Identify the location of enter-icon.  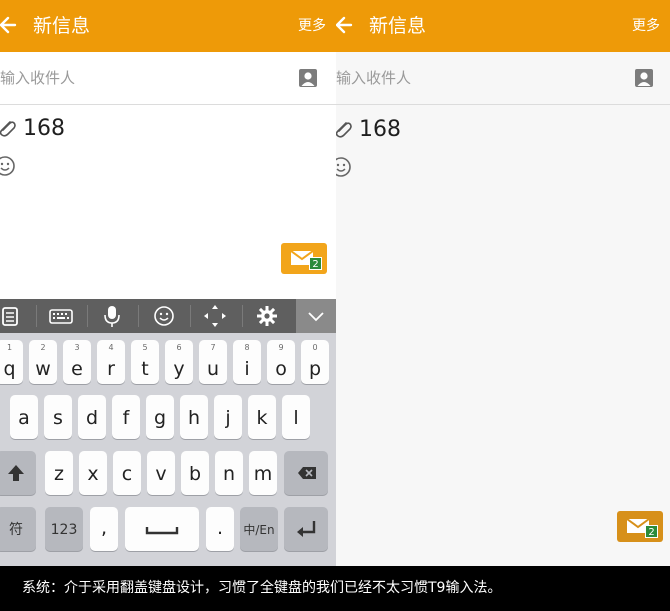
(306, 529).